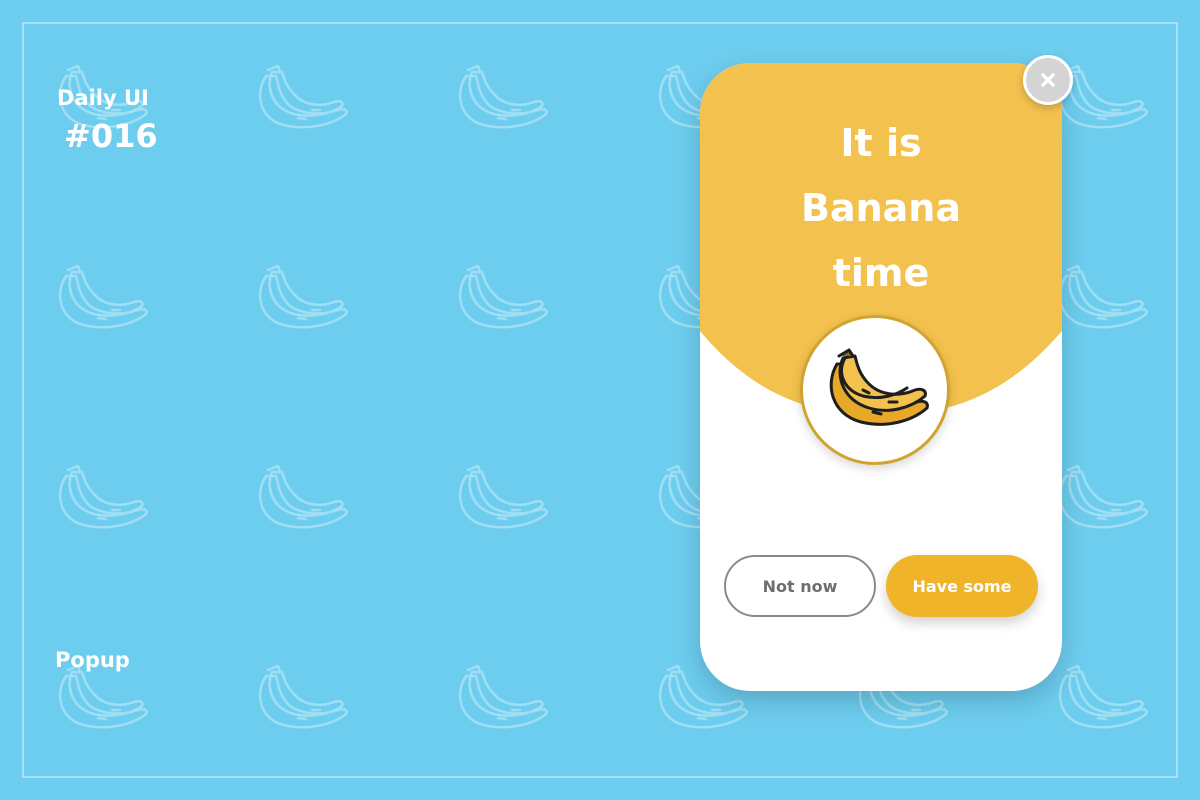  What do you see at coordinates (103, 98) in the screenshot?
I see `brand-label: Daily UI` at bounding box center [103, 98].